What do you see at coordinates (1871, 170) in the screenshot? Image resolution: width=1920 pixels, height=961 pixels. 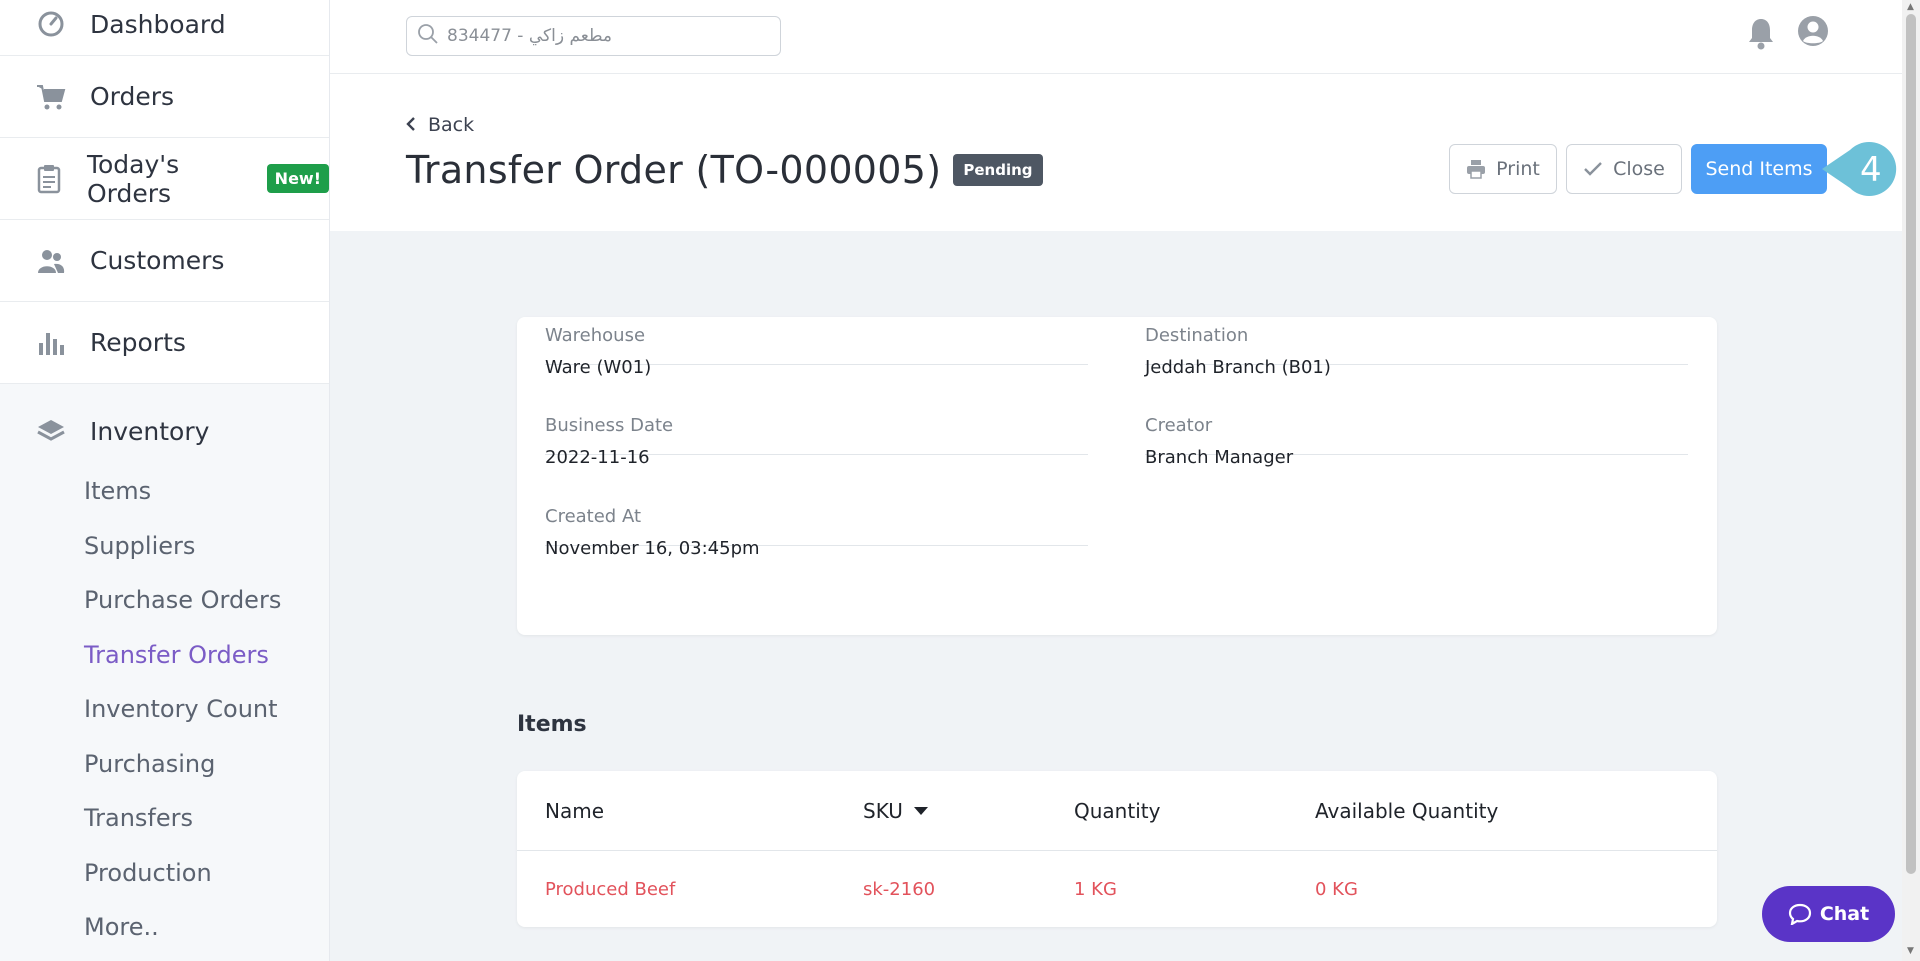 I see `step-number: 4` at bounding box center [1871, 170].